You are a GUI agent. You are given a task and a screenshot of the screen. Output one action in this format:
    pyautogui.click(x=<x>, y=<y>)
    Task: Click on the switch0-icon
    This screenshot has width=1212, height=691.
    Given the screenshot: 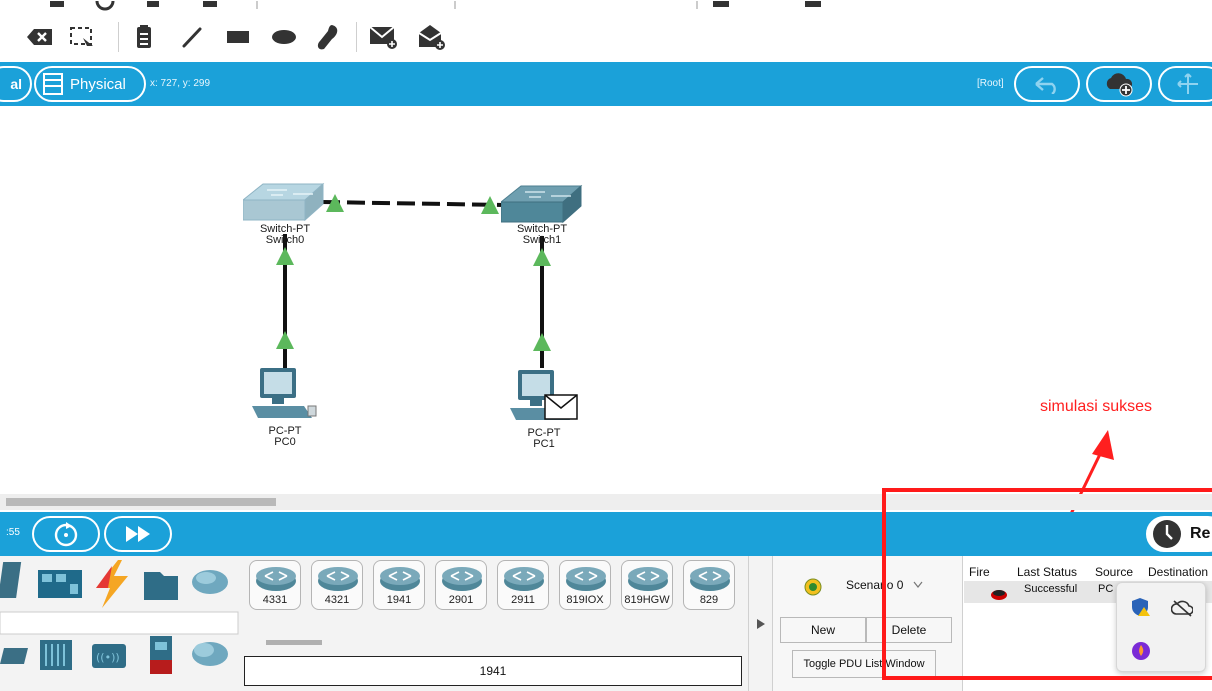 What is the action you would take?
    pyautogui.click(x=284, y=203)
    